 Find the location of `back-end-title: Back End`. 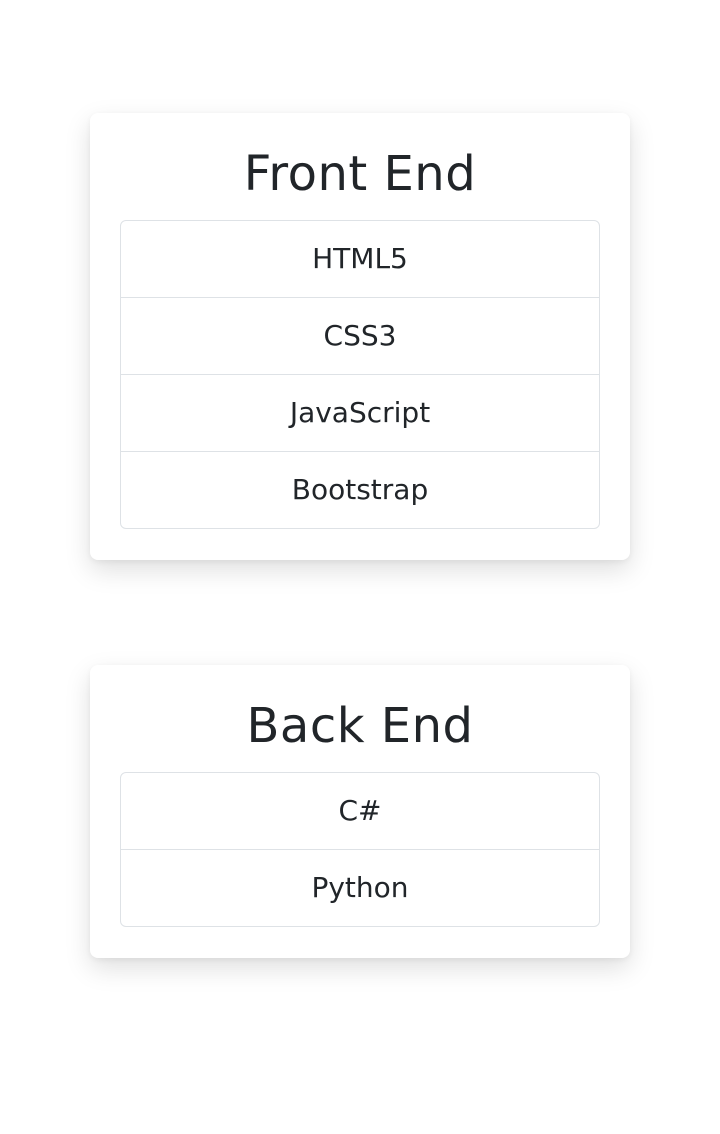

back-end-title: Back End is located at coordinates (360, 726).